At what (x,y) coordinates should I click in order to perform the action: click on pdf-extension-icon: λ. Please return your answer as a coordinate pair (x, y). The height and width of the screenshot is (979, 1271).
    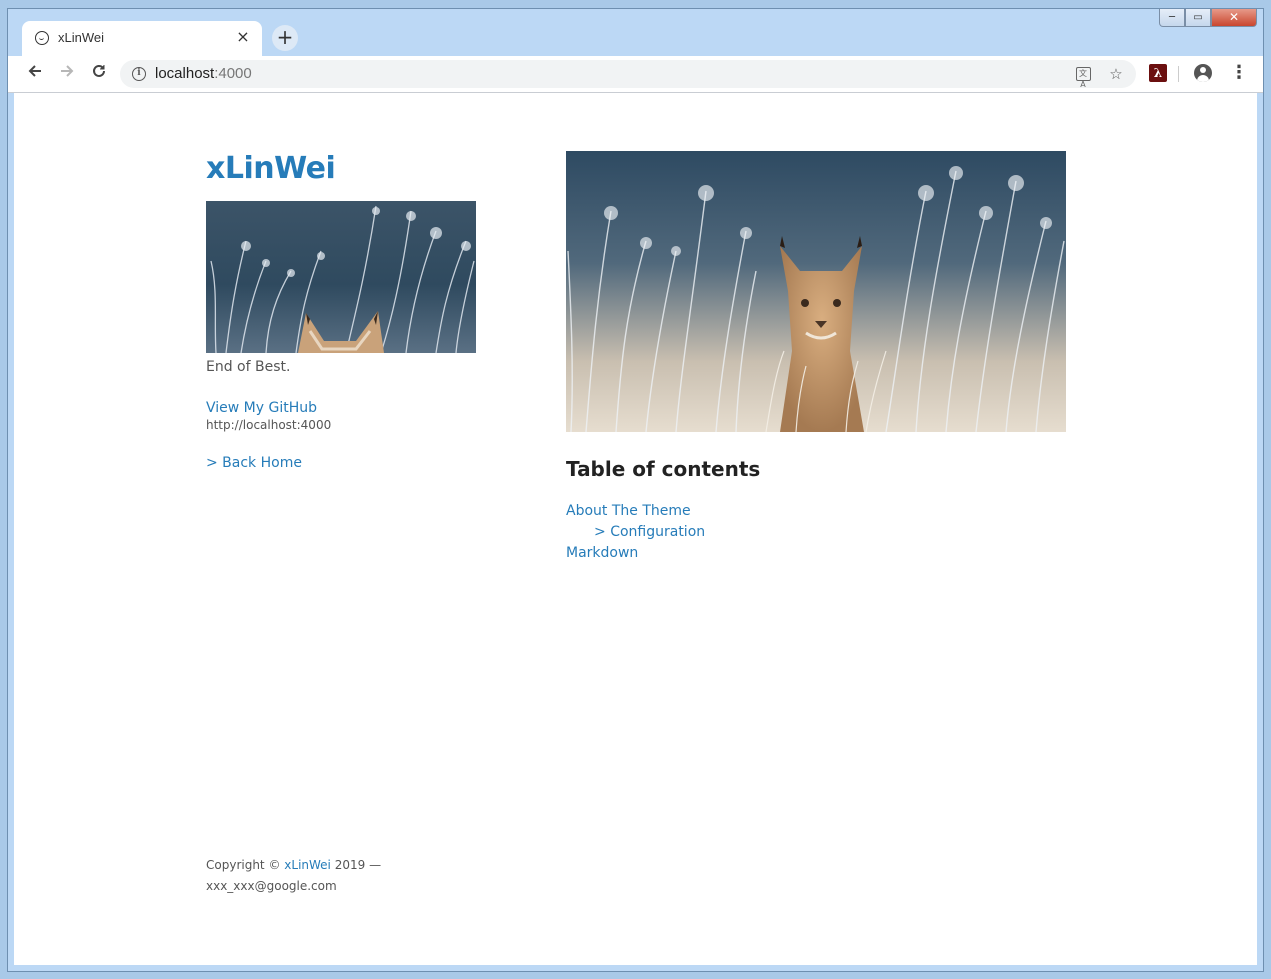
    Looking at the image, I should click on (1158, 73).